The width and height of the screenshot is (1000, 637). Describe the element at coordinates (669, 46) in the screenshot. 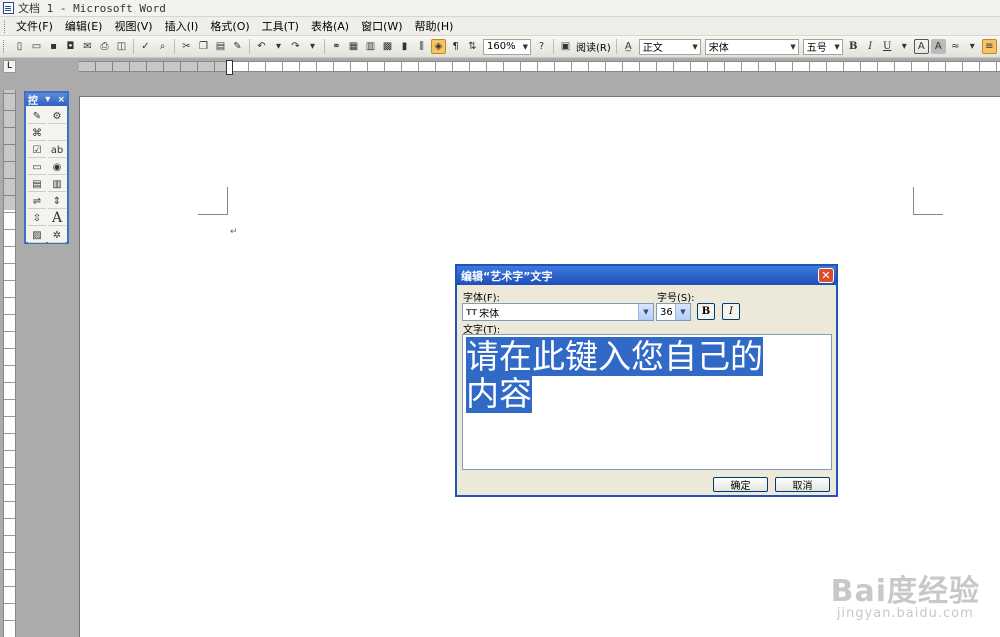

I see `style-select: 正文 ▼` at that location.